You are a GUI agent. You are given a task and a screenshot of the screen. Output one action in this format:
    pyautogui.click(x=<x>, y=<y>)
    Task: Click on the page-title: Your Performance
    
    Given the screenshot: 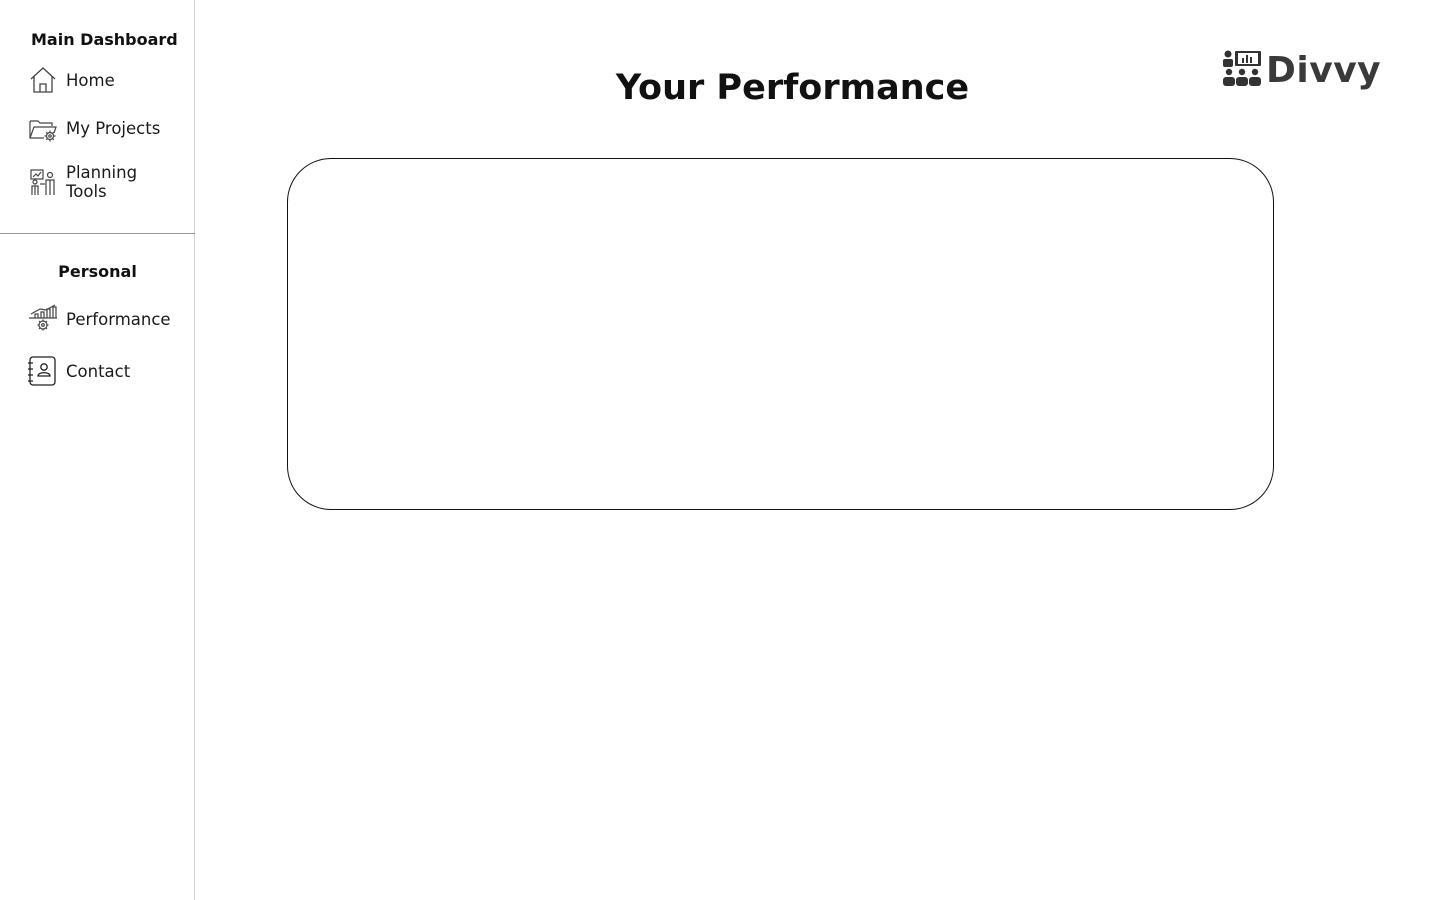 What is the action you would take?
    pyautogui.click(x=792, y=88)
    